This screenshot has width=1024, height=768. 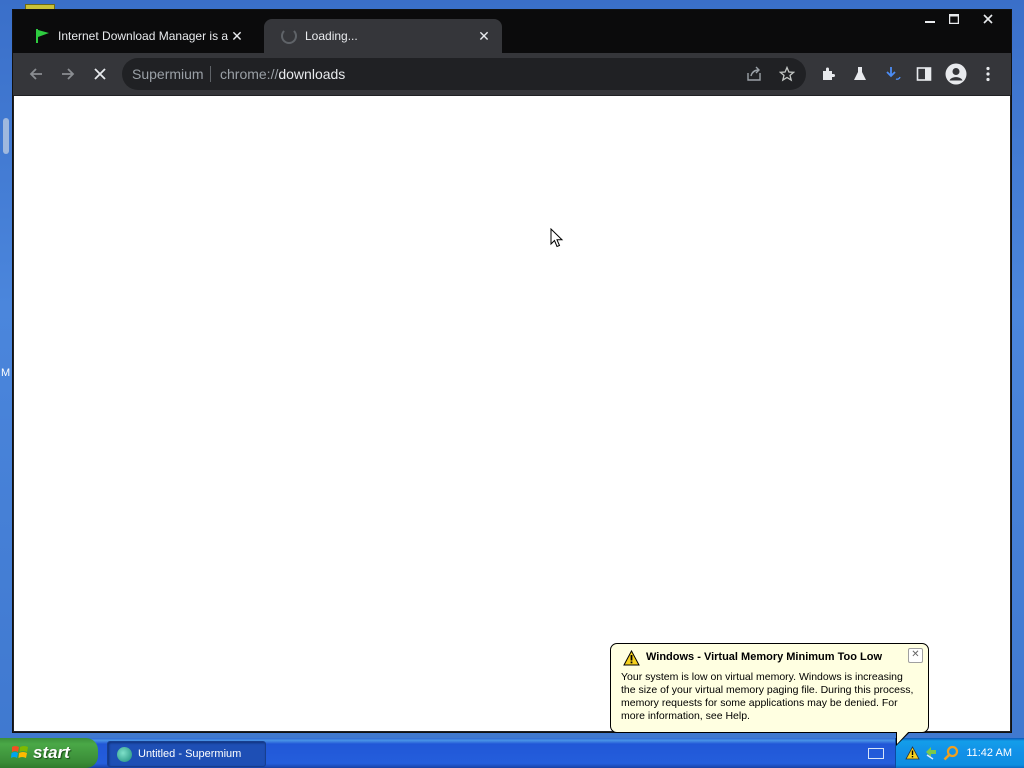 I want to click on clock: 11:42 AM, so click(x=989, y=753).